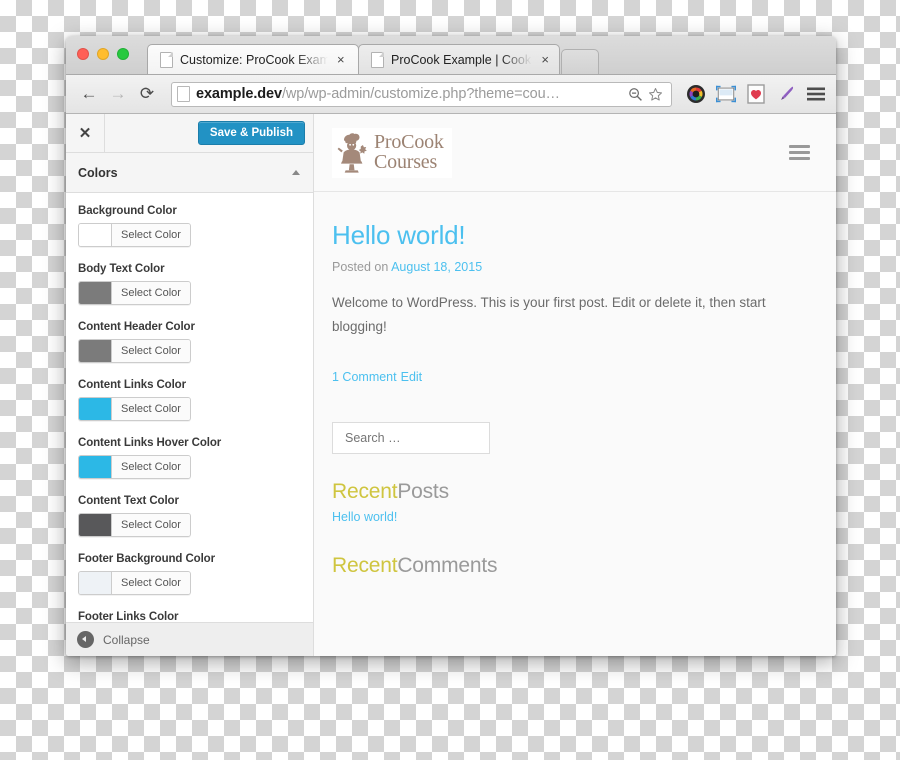 Image resolution: width=900 pixels, height=760 pixels. Describe the element at coordinates (89, 94) in the screenshot. I see `back-icon: ←` at that location.